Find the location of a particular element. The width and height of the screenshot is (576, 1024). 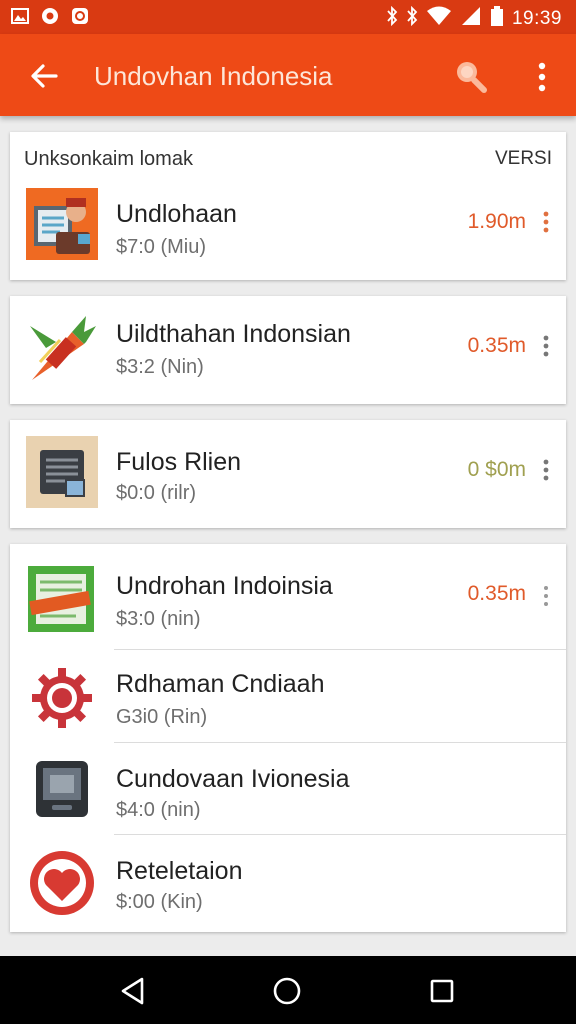

gallery-icon is located at coordinates (20, 16).